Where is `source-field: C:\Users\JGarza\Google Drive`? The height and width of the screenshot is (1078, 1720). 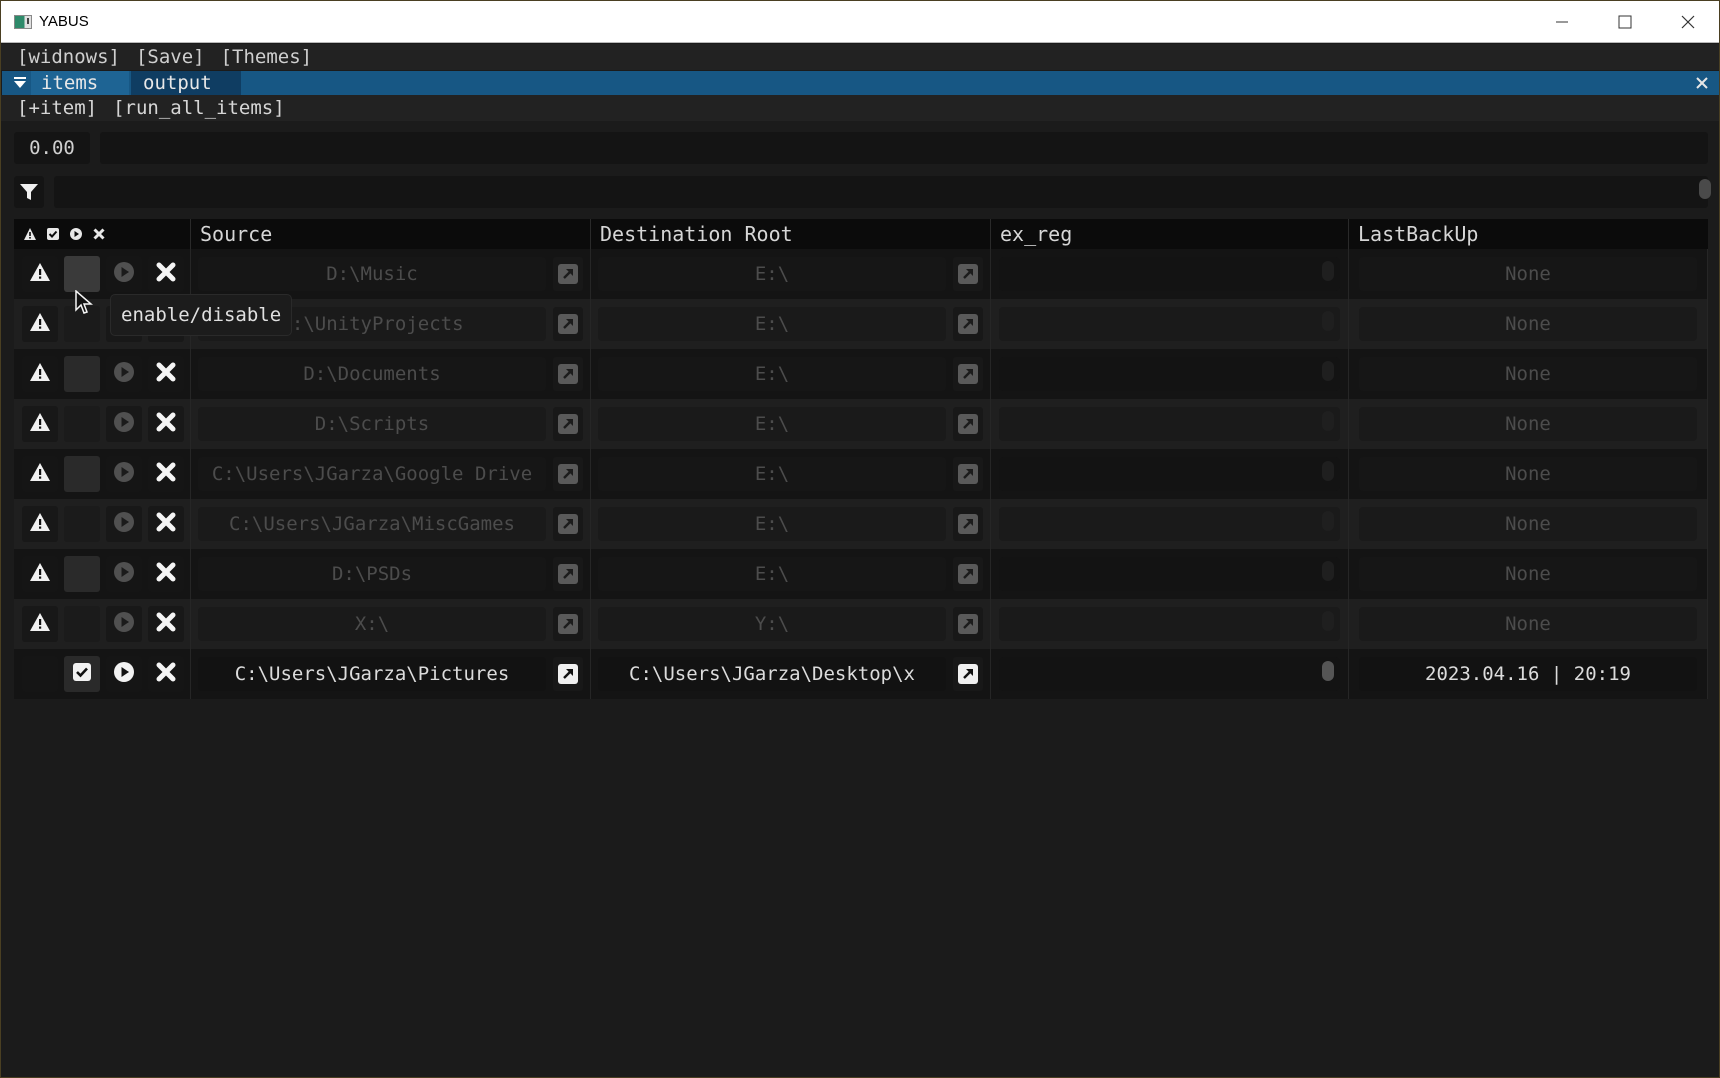
source-field: C:\Users\JGarza\Google Drive is located at coordinates (372, 474).